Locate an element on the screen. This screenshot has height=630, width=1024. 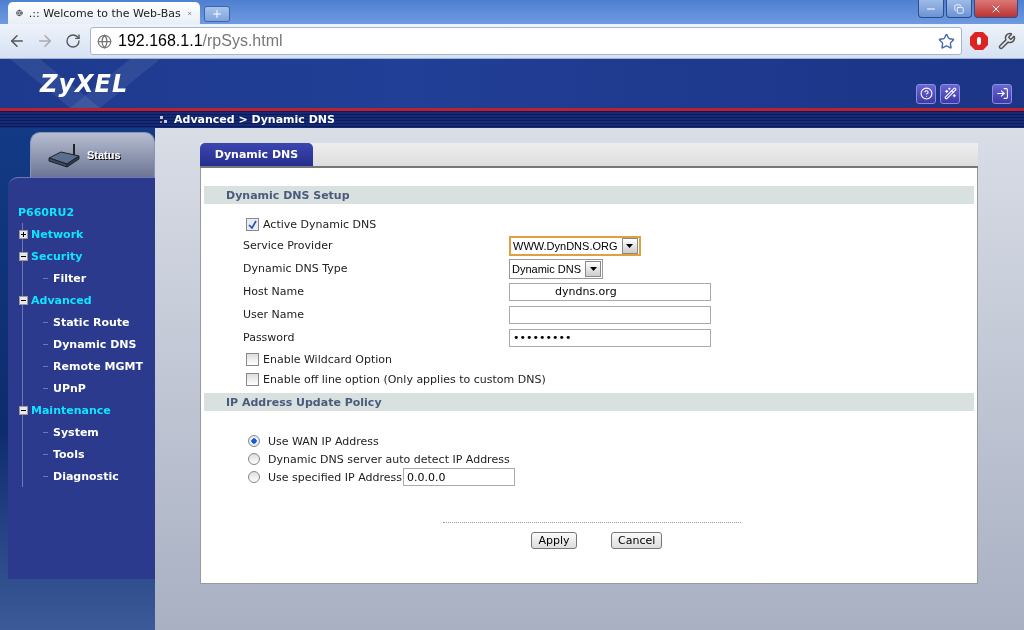
field-label: User Name is located at coordinates (274, 314).